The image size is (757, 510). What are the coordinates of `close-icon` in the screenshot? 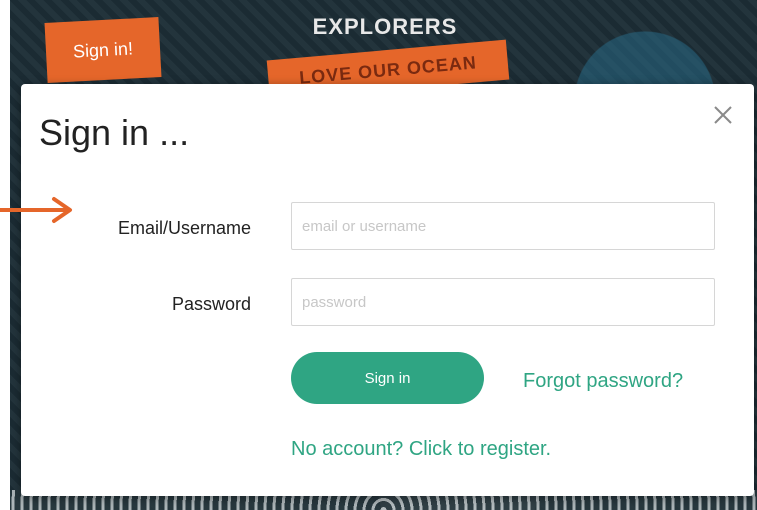 It's located at (723, 115).